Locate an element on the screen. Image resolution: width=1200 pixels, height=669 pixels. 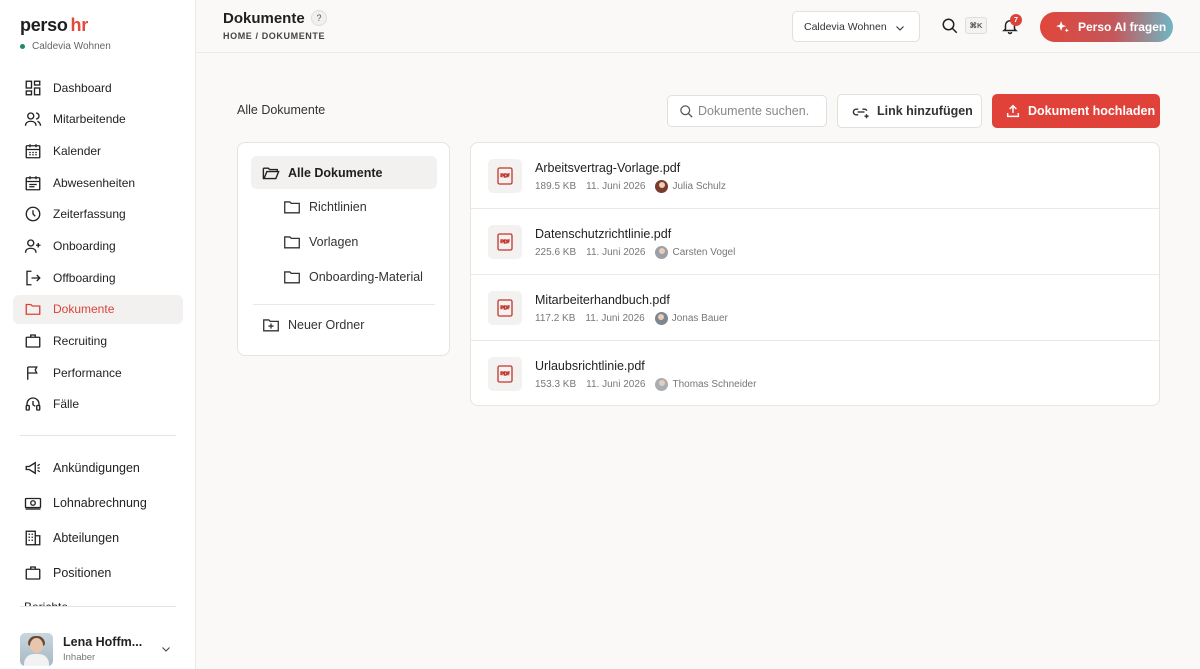
sidebar-item-label: Performance is located at coordinates (87, 372).